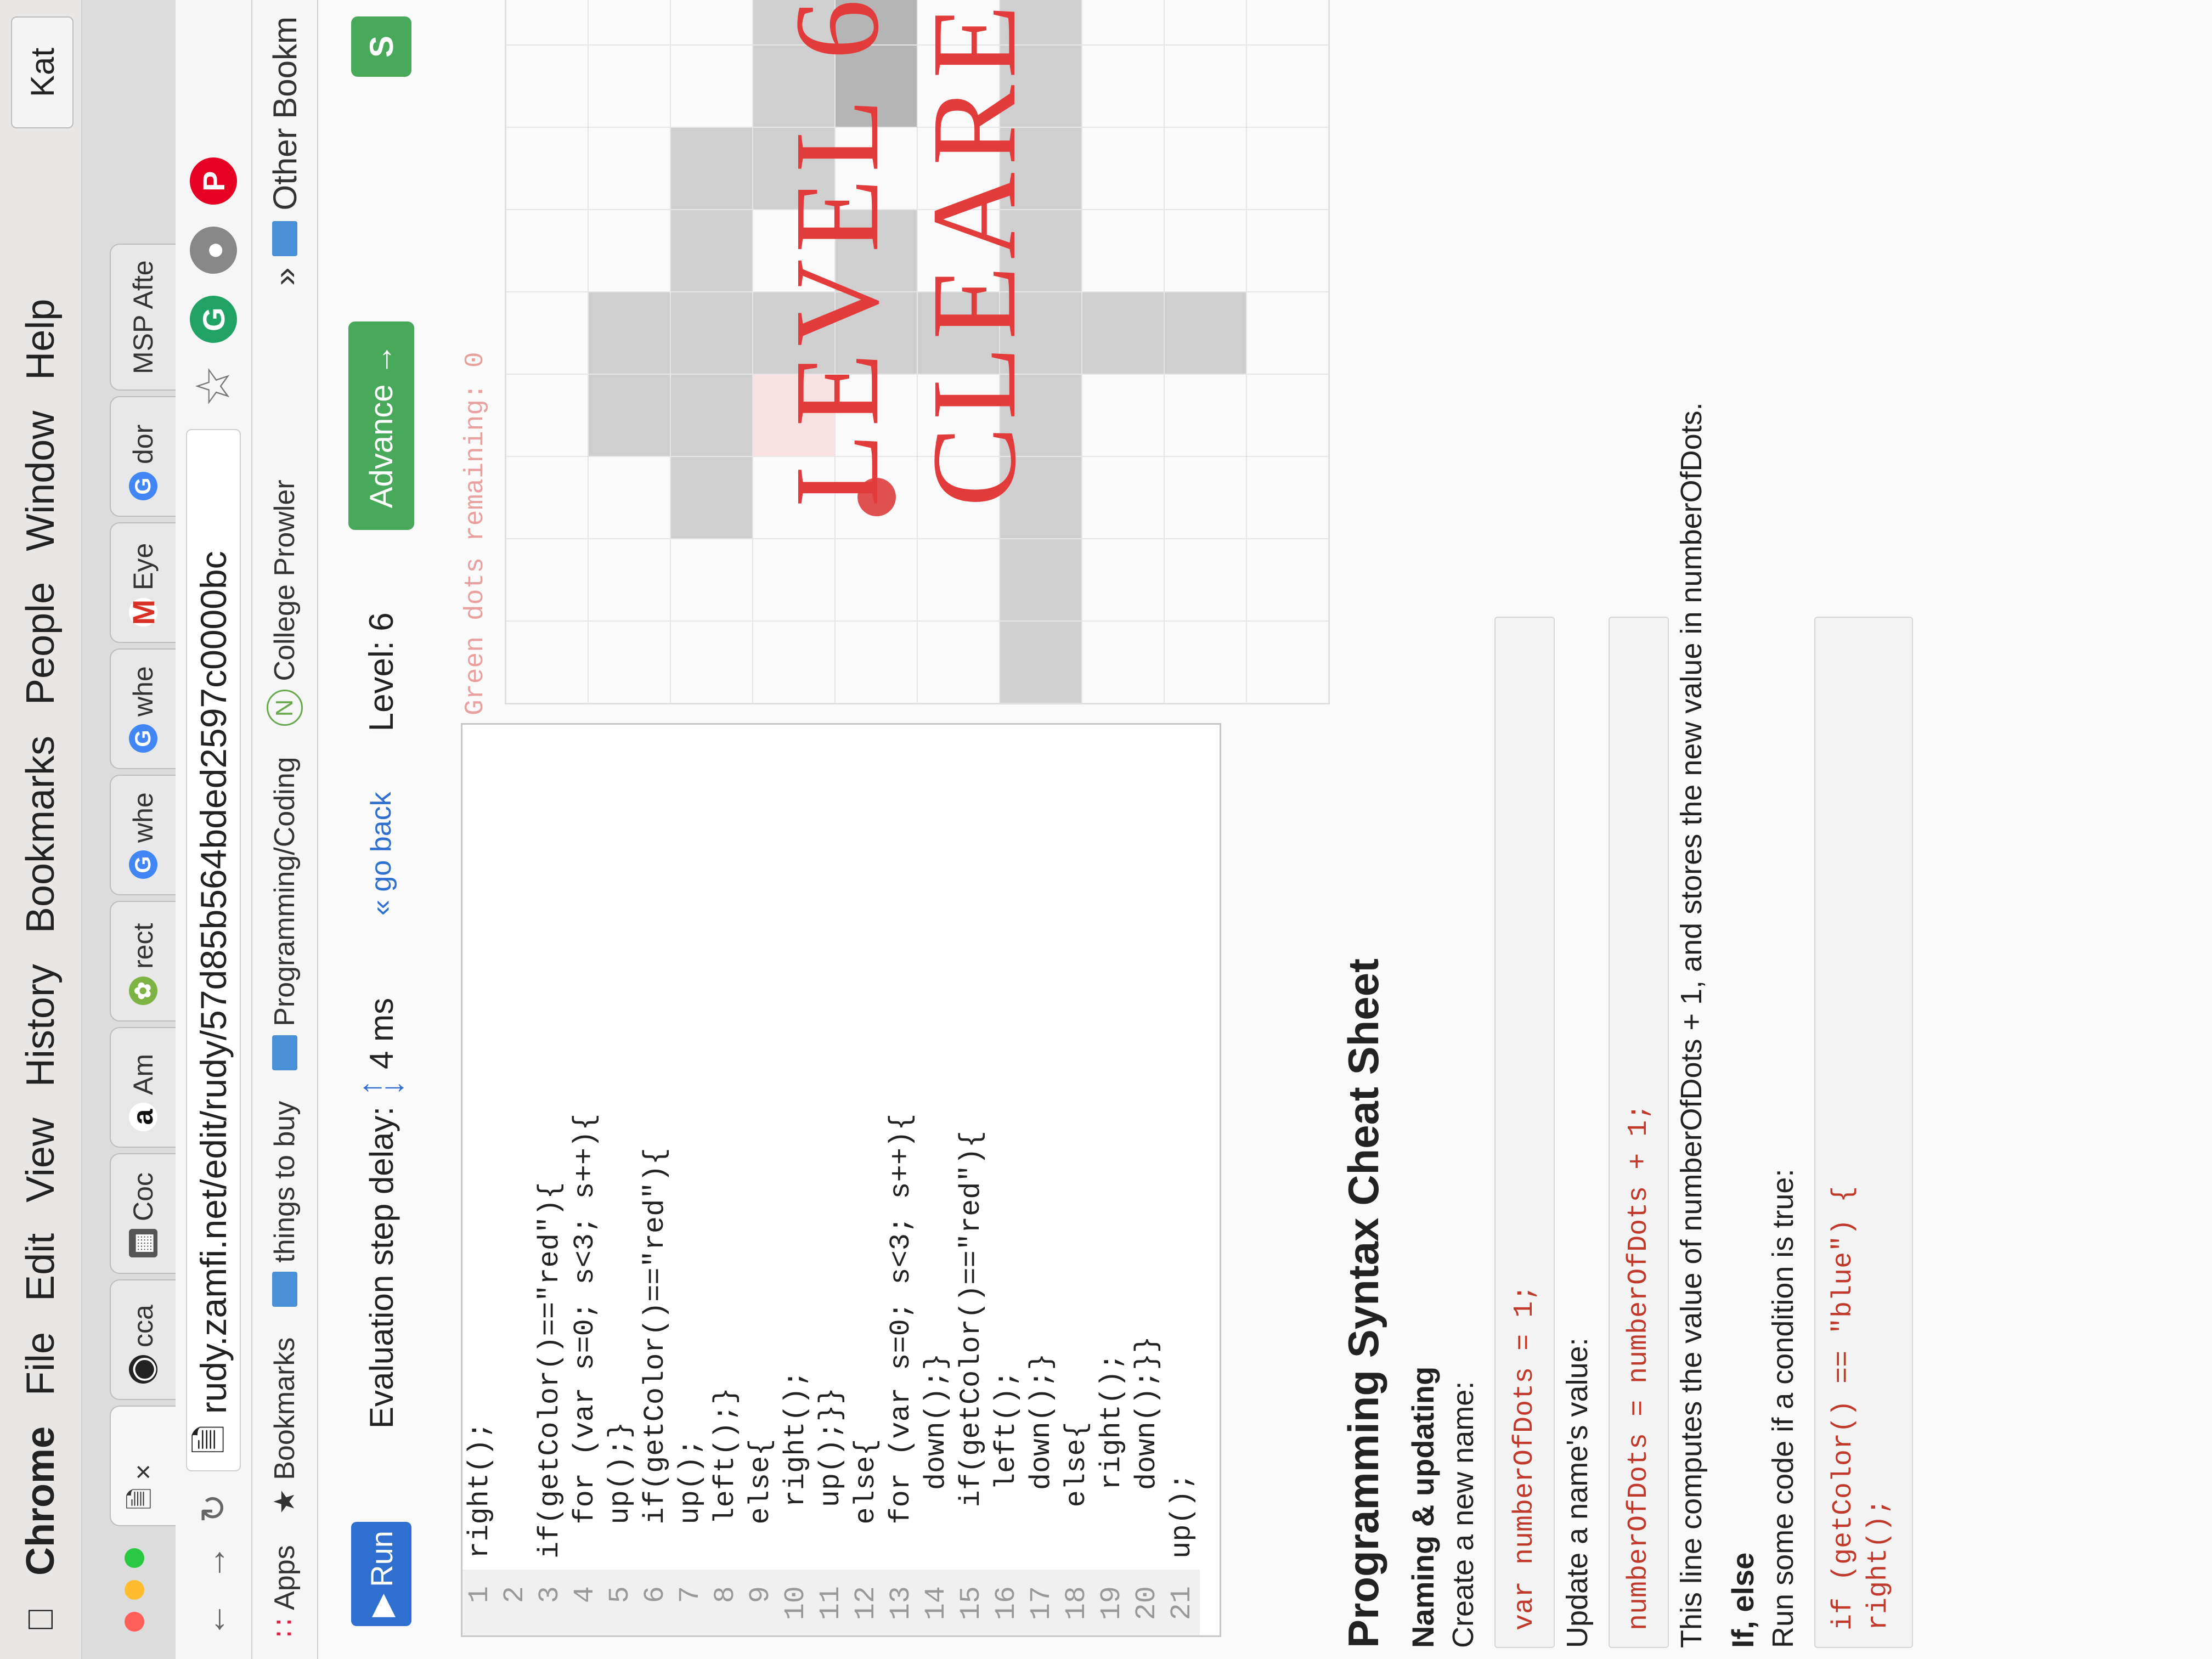 This screenshot has width=2212, height=1659. I want to click on line-number: 20, so click(1147, 1603).